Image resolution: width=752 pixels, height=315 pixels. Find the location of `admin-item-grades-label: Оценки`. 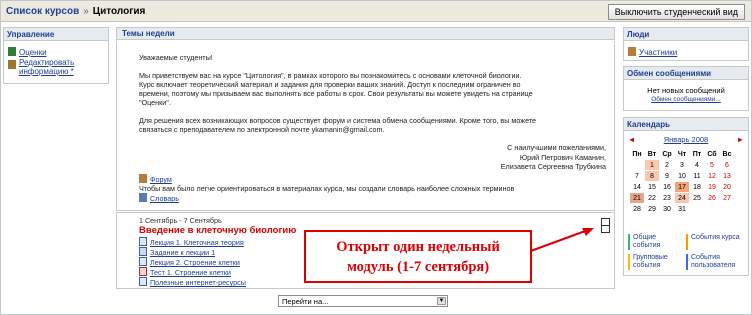

admin-item-grades-label: Оценки is located at coordinates (33, 52).